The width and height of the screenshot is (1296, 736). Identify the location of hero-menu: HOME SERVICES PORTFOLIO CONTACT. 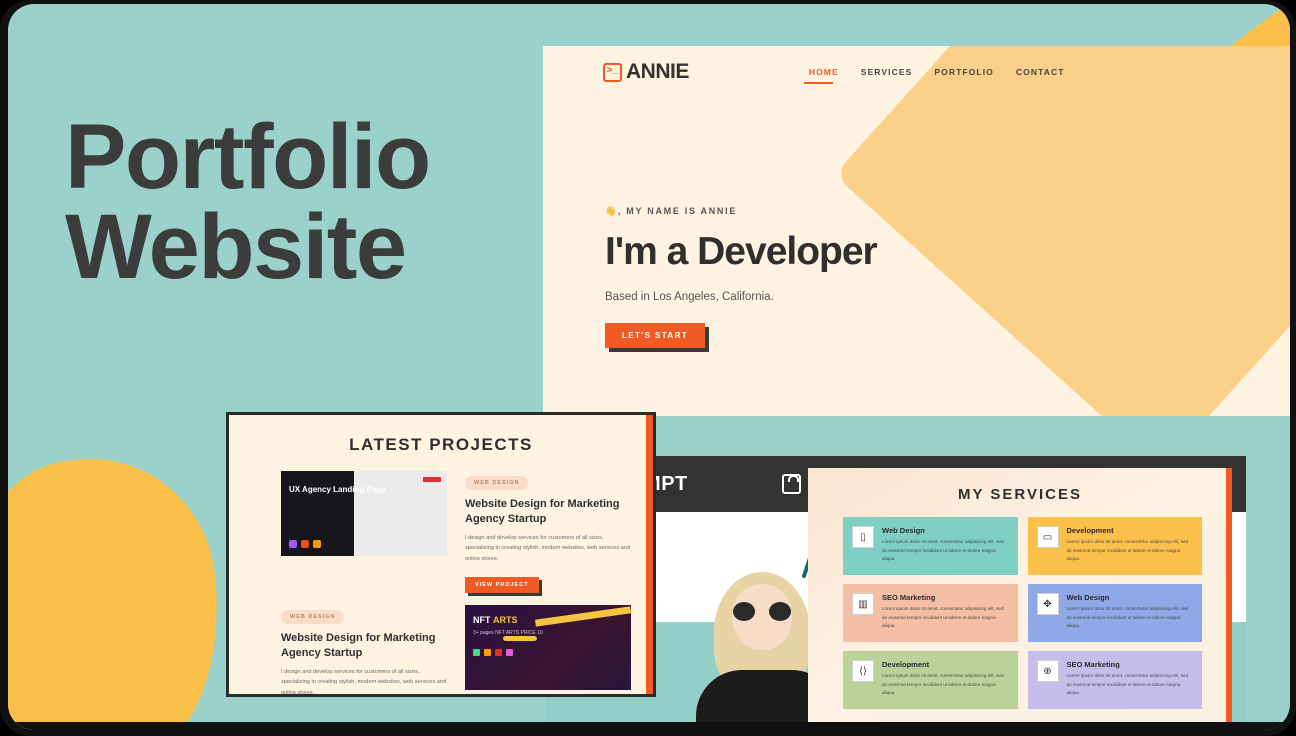
(937, 72).